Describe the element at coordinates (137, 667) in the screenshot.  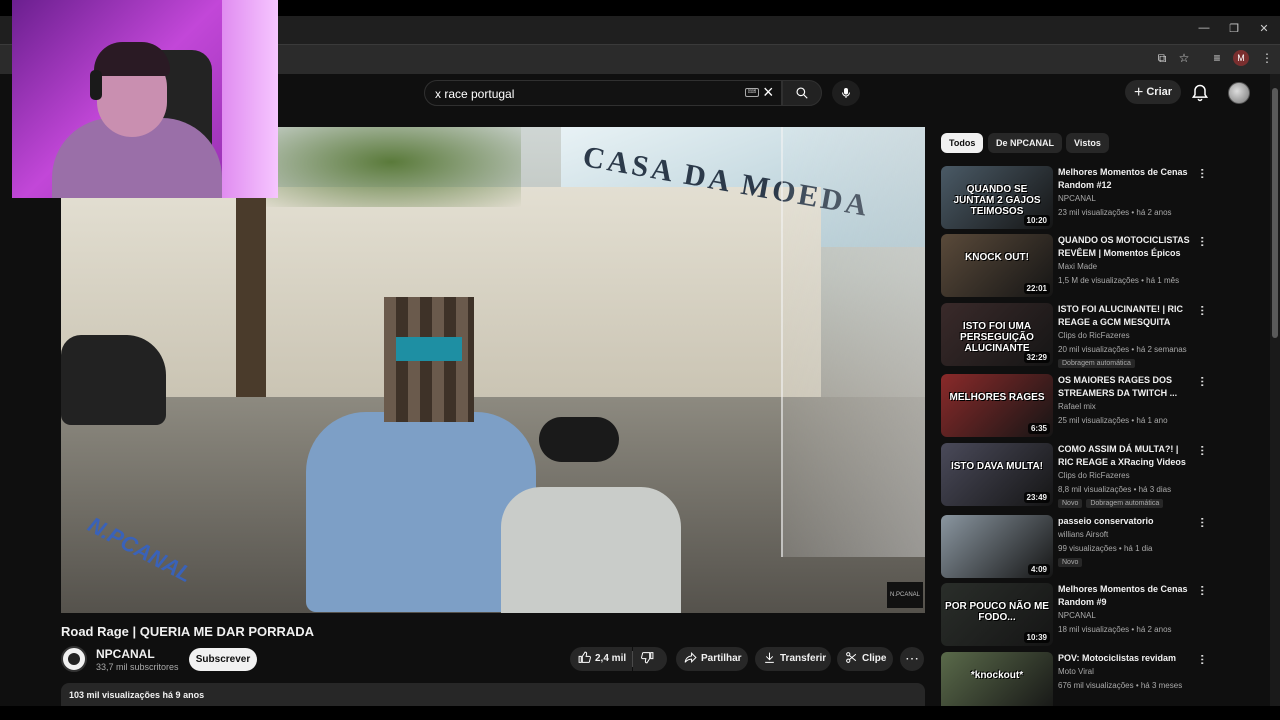
I see `channel-subscriber-count: 33,7 mil subscritores` at that location.